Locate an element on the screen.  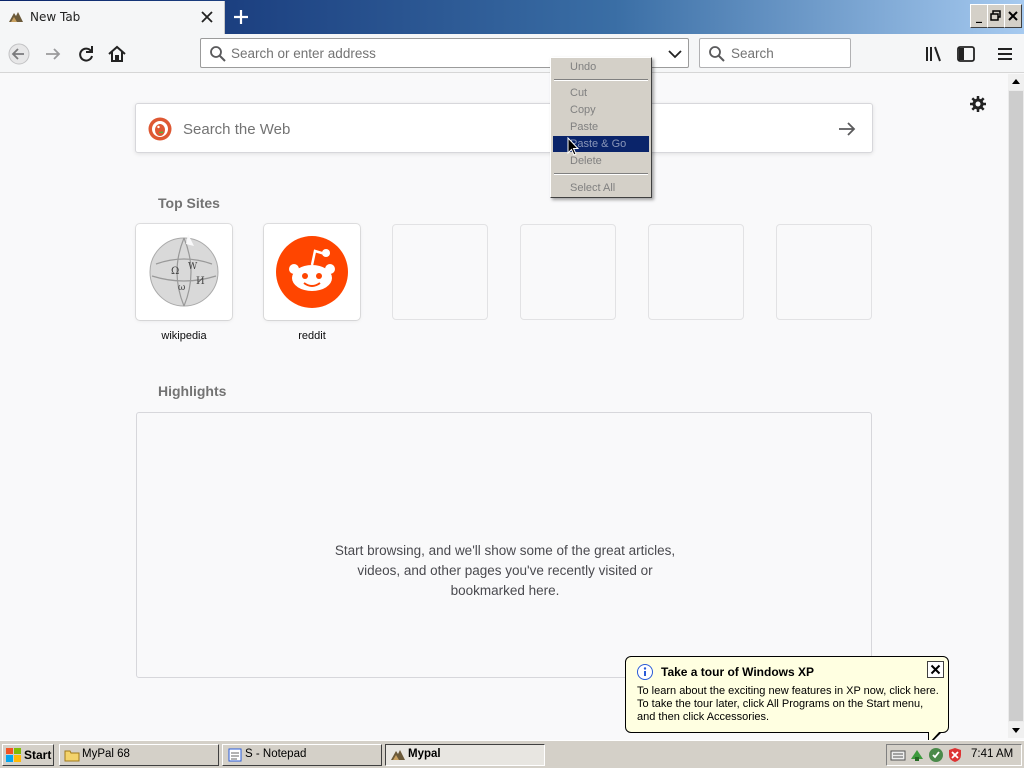
info-icon is located at coordinates (645, 672).